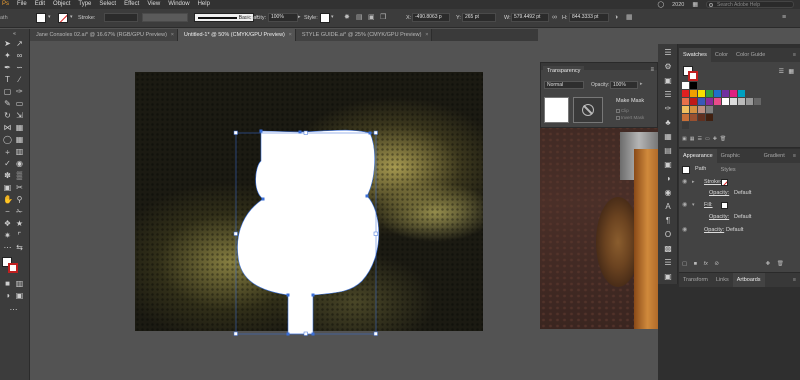  What do you see at coordinates (325, 18) in the screenshot?
I see `graphic-style-swatch` at bounding box center [325, 18].